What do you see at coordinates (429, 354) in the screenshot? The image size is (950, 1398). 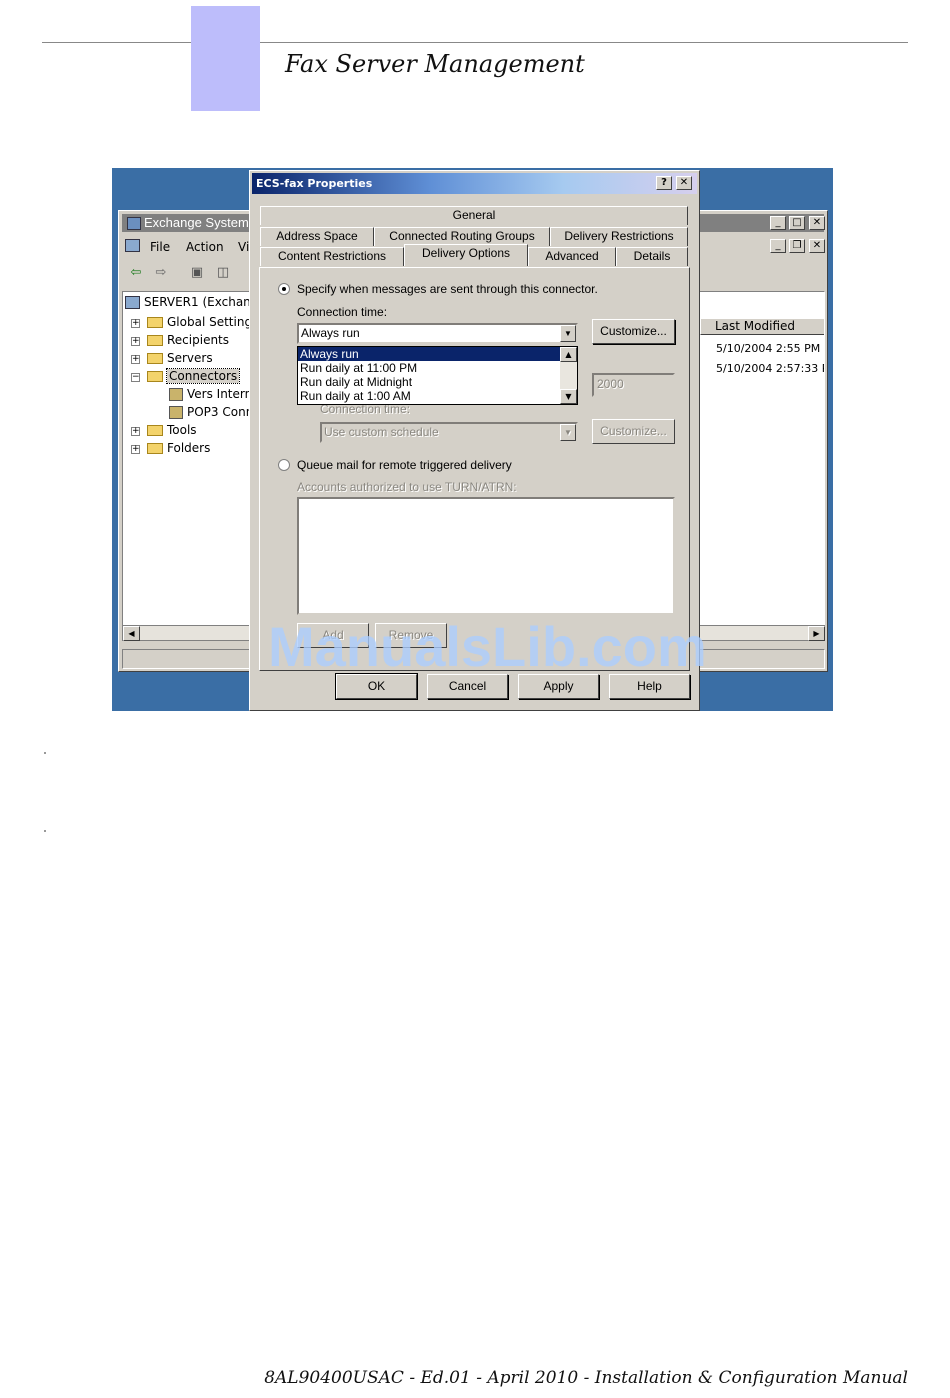 I see `dropdown-option: Always run` at bounding box center [429, 354].